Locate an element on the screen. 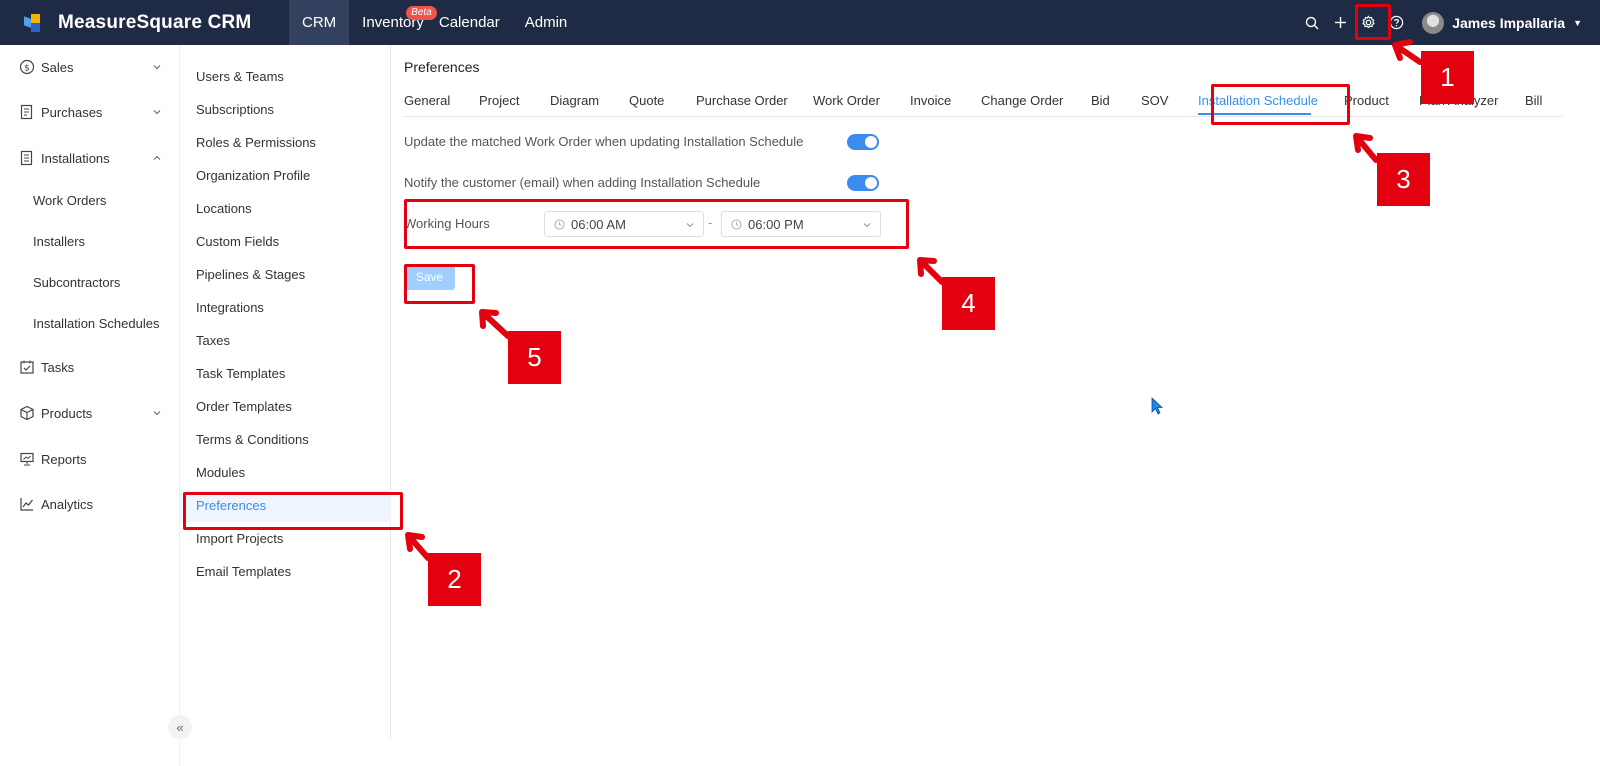  settings-nav-item-custom-fields: Custom Fields is located at coordinates (285, 242).